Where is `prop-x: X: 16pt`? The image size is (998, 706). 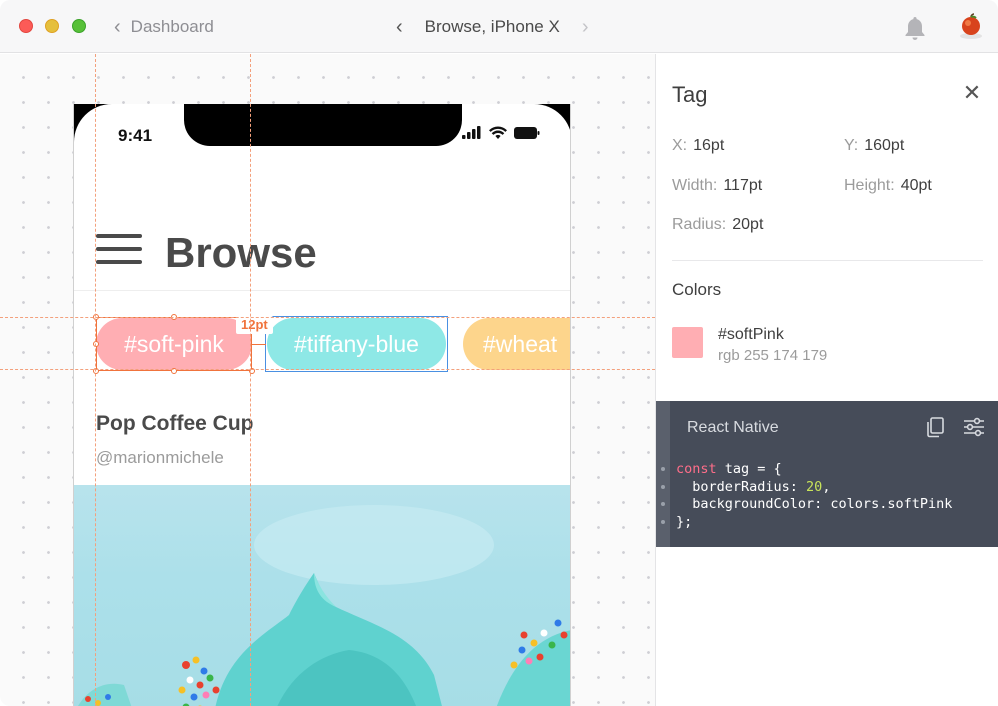 prop-x: X: 16pt is located at coordinates (698, 146).